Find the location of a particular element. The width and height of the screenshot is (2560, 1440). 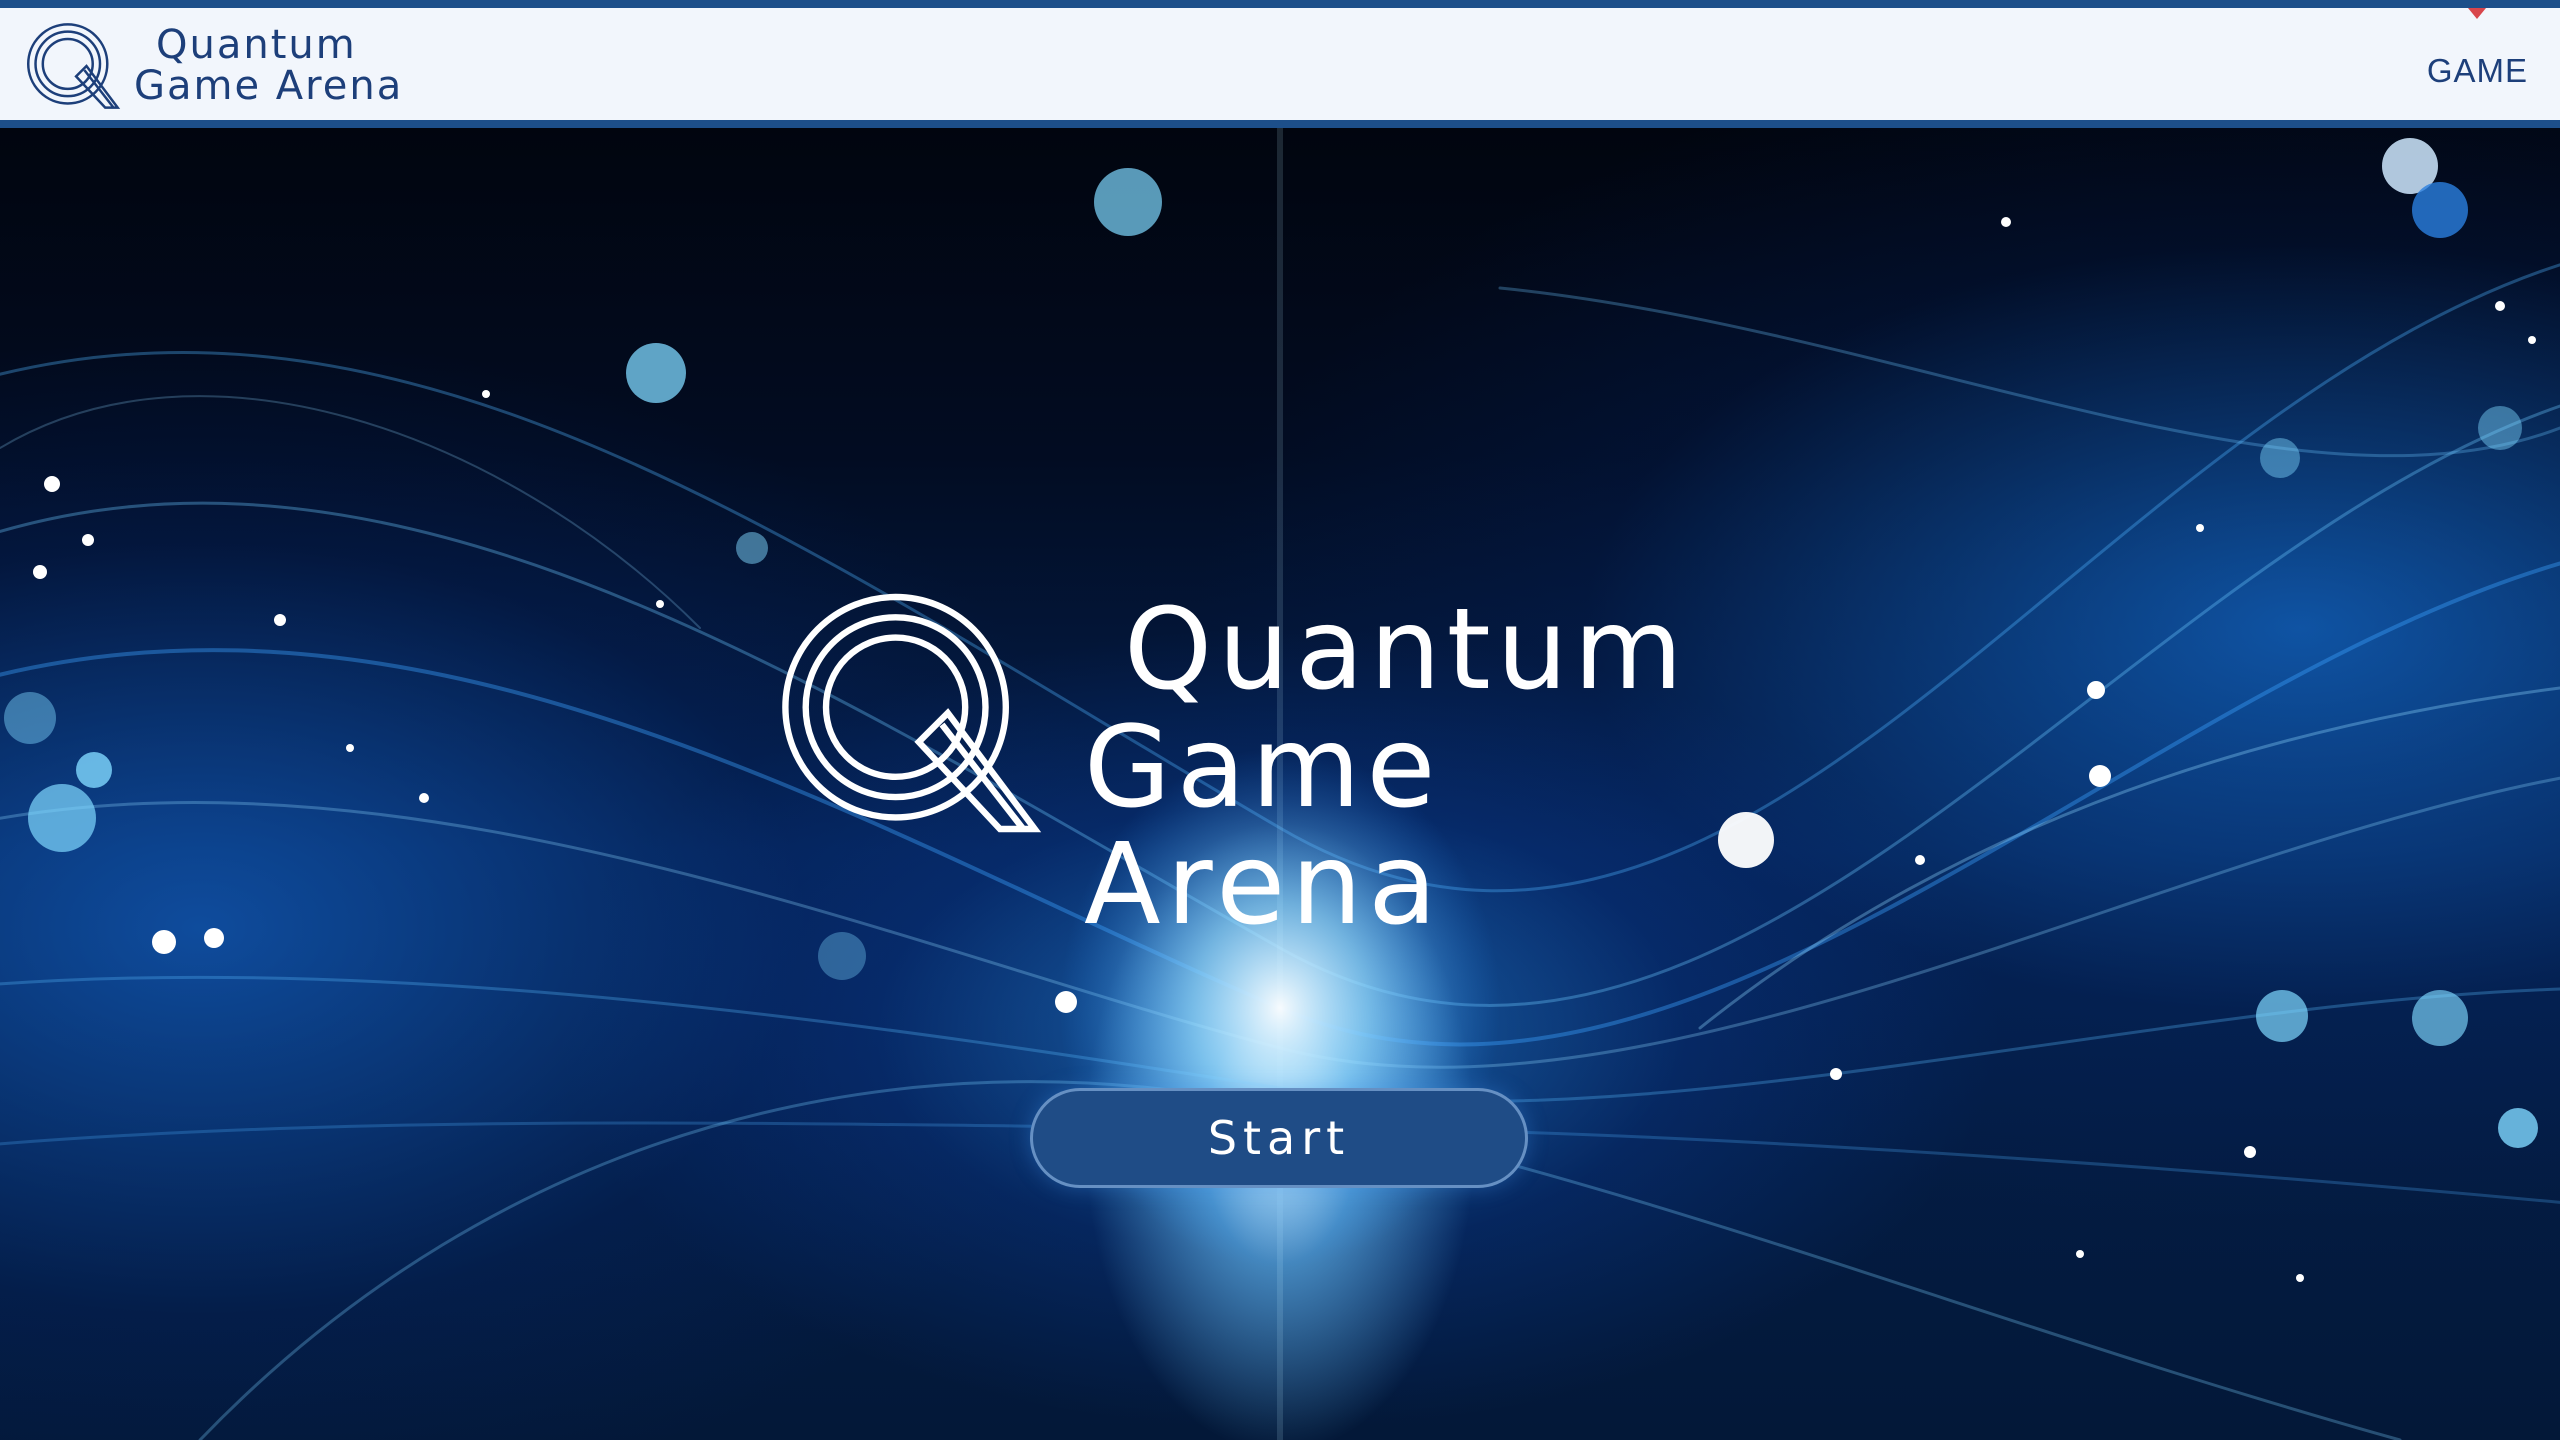

start-button: Start is located at coordinates (1279, 1138).